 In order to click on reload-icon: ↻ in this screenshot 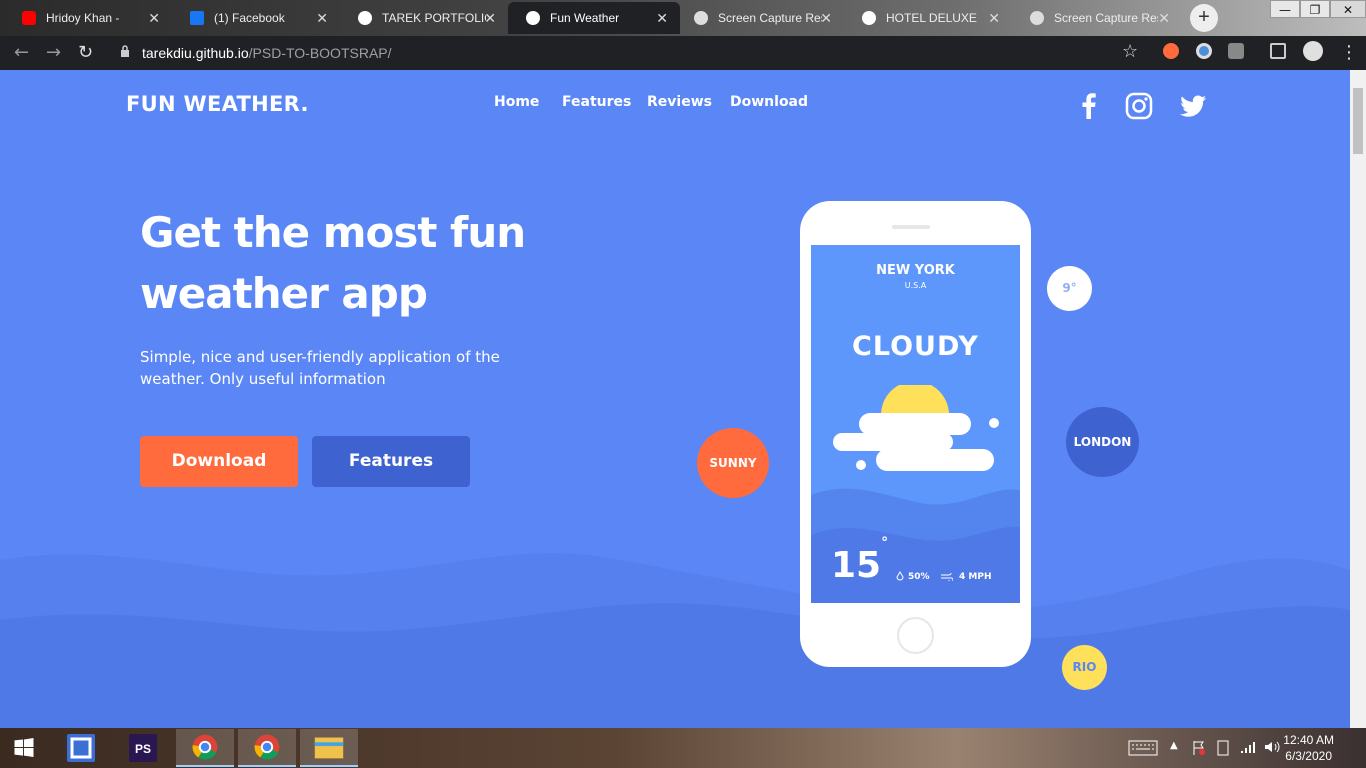, I will do `click(85, 52)`.